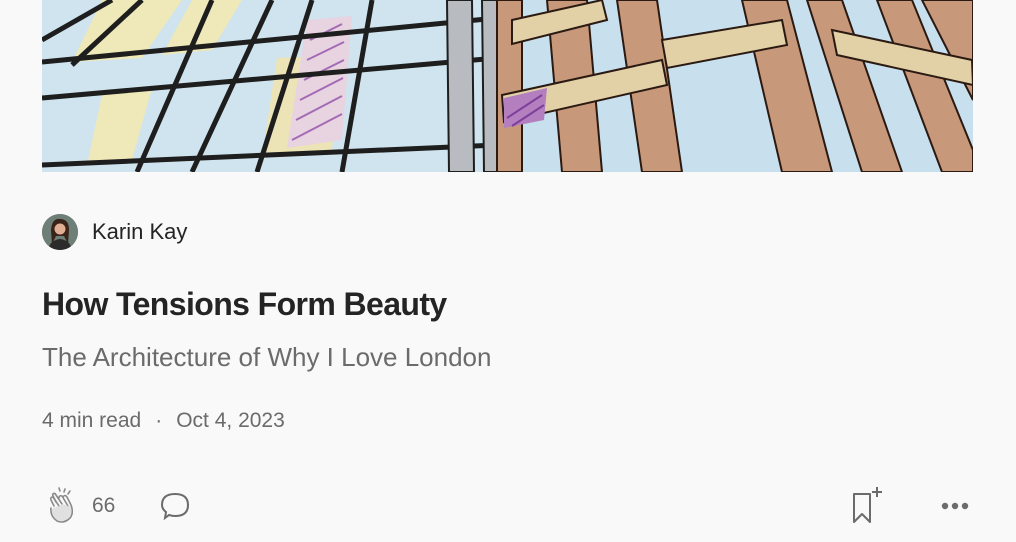  What do you see at coordinates (92, 420) in the screenshot?
I see `read-time: 4 min read` at bounding box center [92, 420].